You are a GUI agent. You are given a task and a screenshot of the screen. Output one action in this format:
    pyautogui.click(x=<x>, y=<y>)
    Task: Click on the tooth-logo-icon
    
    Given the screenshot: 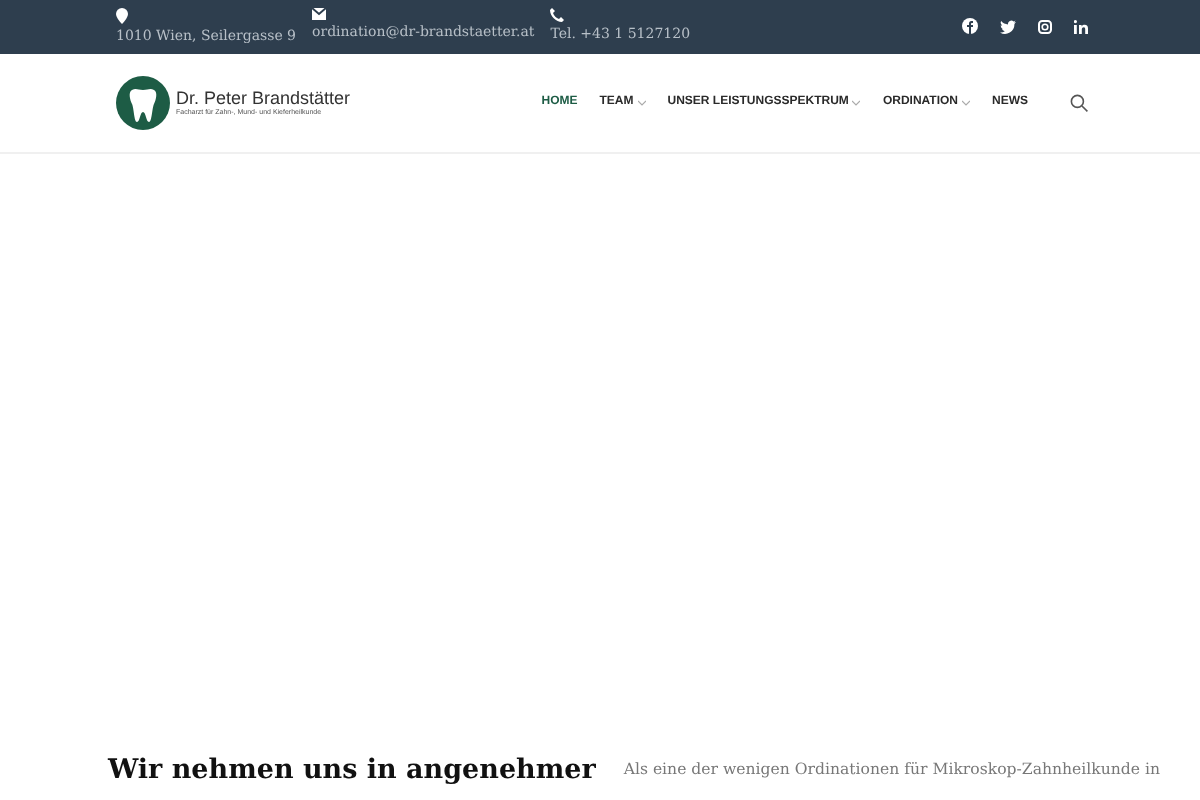 What is the action you would take?
    pyautogui.click(x=143, y=102)
    